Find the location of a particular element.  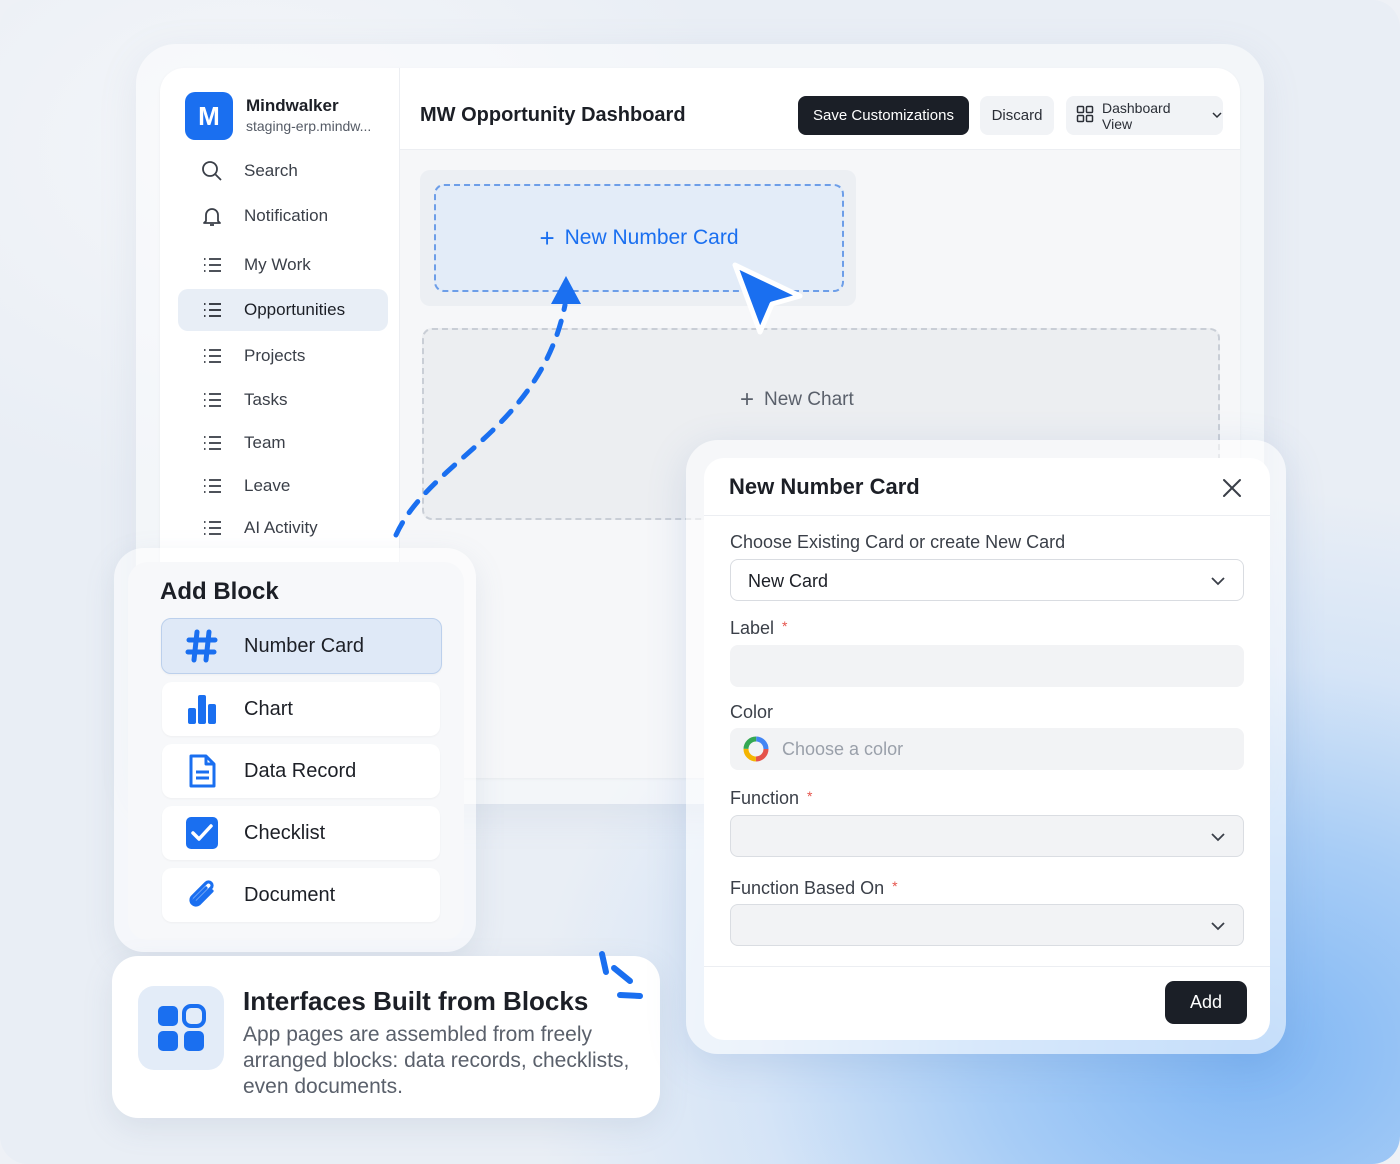

function-based-on-select is located at coordinates (987, 925).